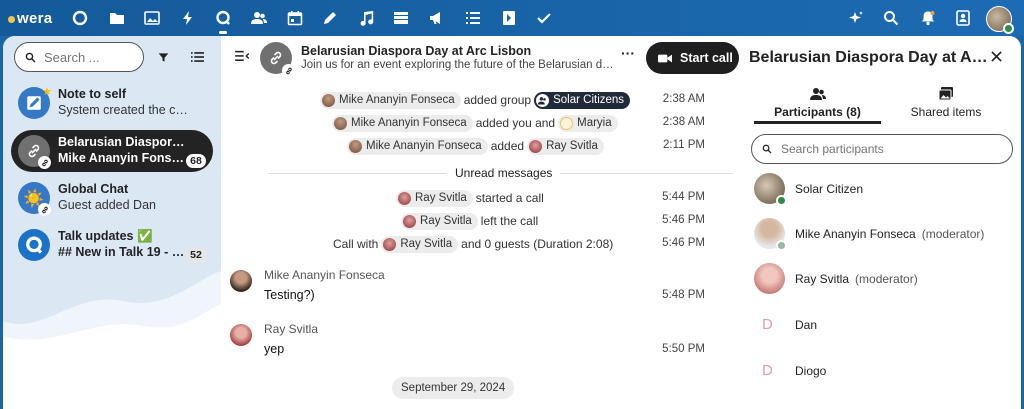  What do you see at coordinates (509, 18) in the screenshot?
I see `notebook-icon` at bounding box center [509, 18].